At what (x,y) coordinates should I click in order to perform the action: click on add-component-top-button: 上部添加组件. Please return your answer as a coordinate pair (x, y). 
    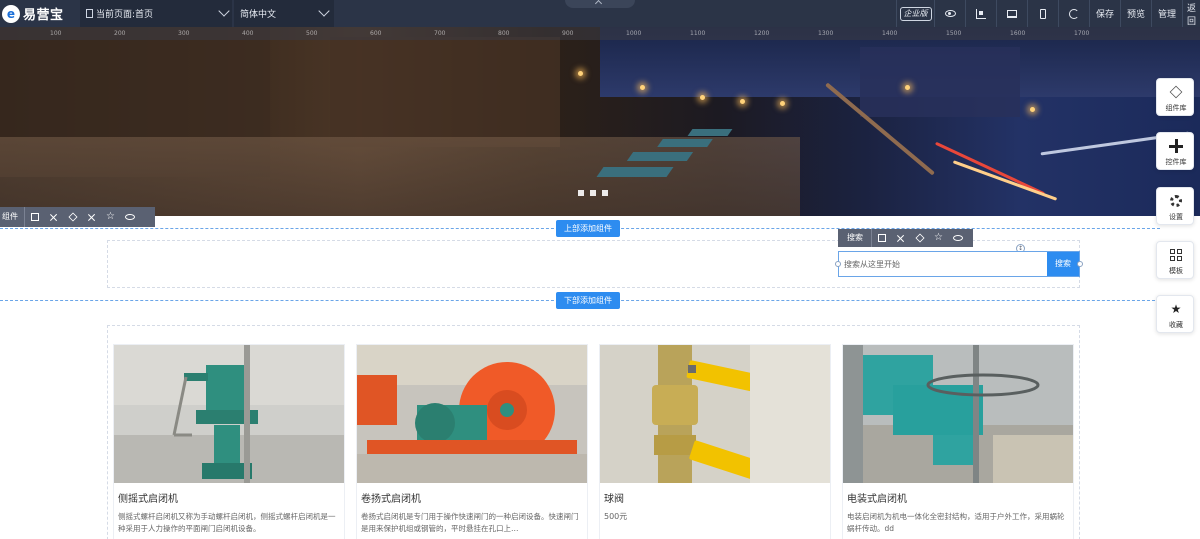
    Looking at the image, I should click on (588, 228).